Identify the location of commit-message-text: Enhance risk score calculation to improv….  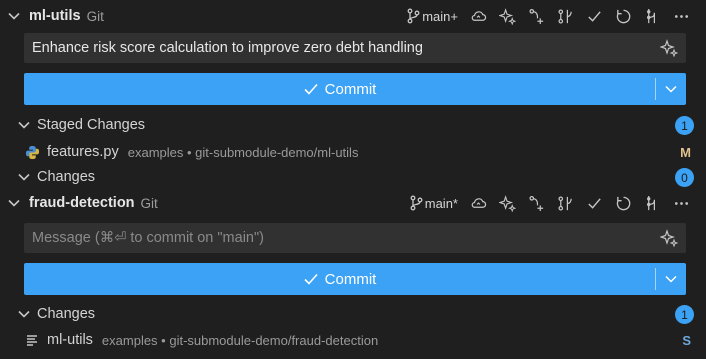
(227, 48).